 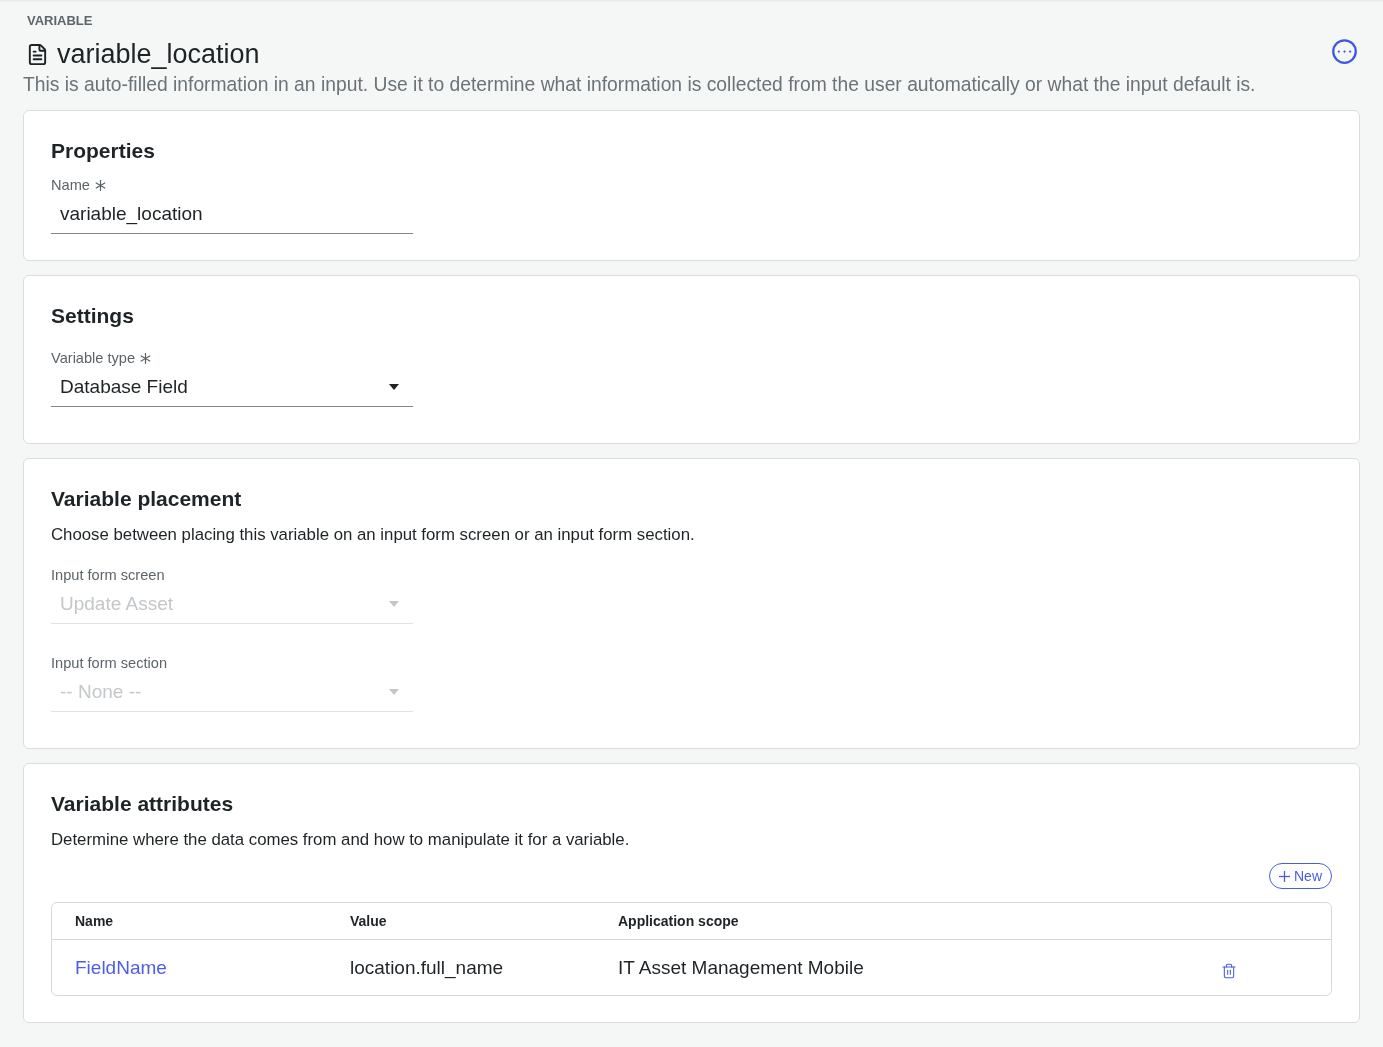 I want to click on section-title: Variable placement, so click(x=147, y=499).